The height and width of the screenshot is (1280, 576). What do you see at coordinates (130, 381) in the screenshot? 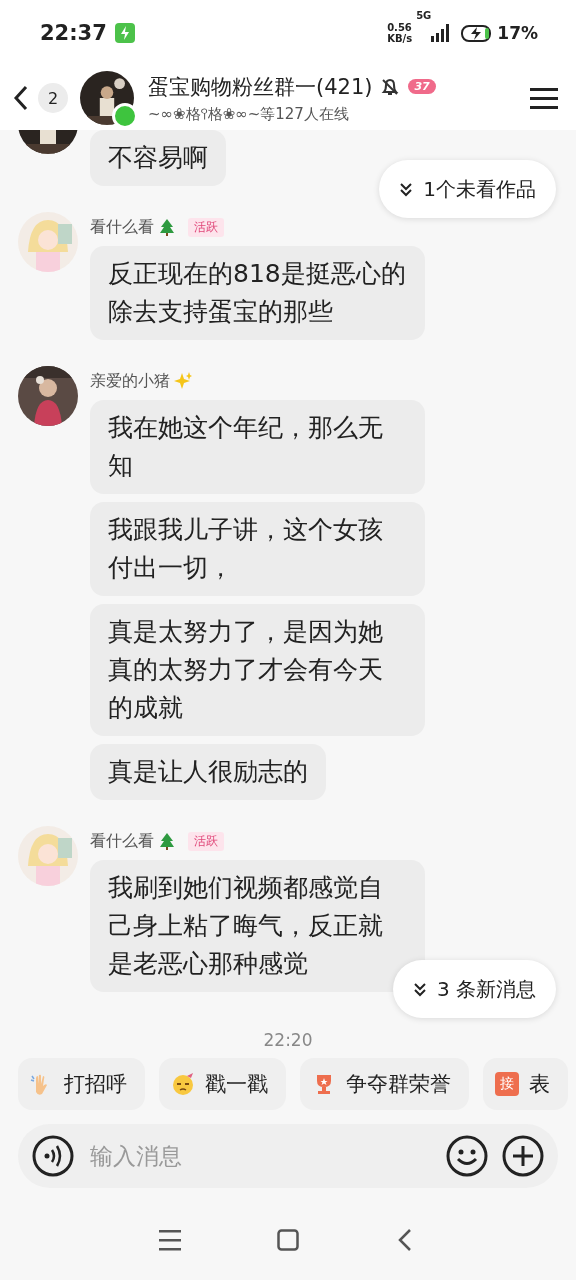
I see `sender-name: 亲爱的小猪` at bounding box center [130, 381].